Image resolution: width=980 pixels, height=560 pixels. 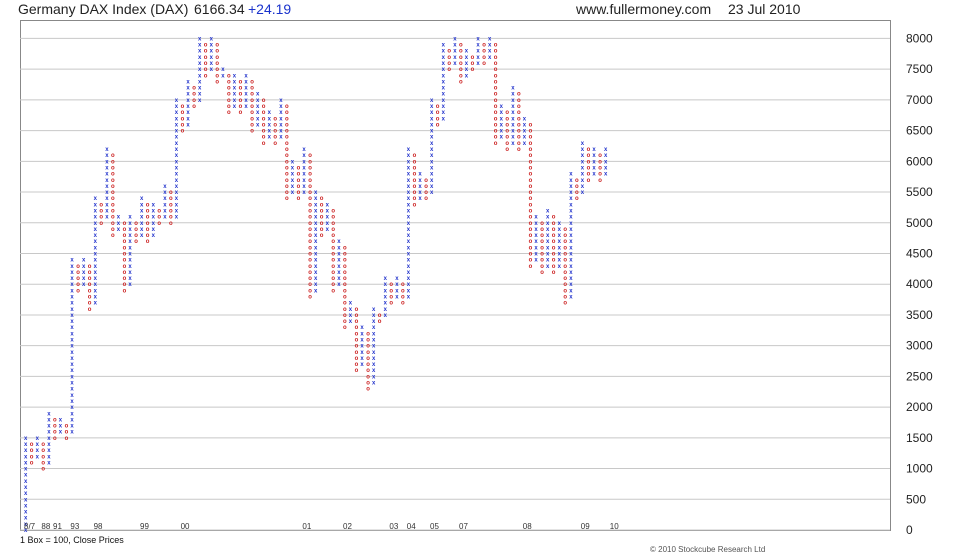 What do you see at coordinates (919, 253) in the screenshot?
I see `y-tick-label: 4500` at bounding box center [919, 253].